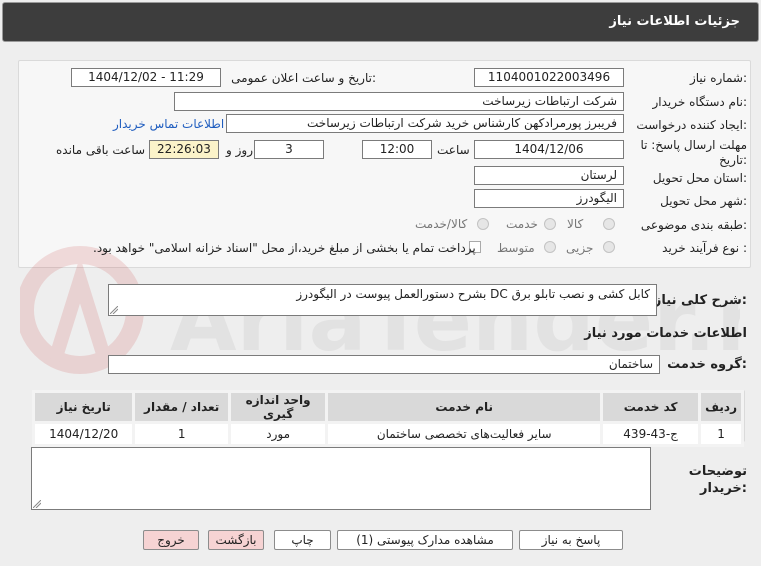  What do you see at coordinates (278, 434) in the screenshot?
I see `cell-unit: مورد` at bounding box center [278, 434].